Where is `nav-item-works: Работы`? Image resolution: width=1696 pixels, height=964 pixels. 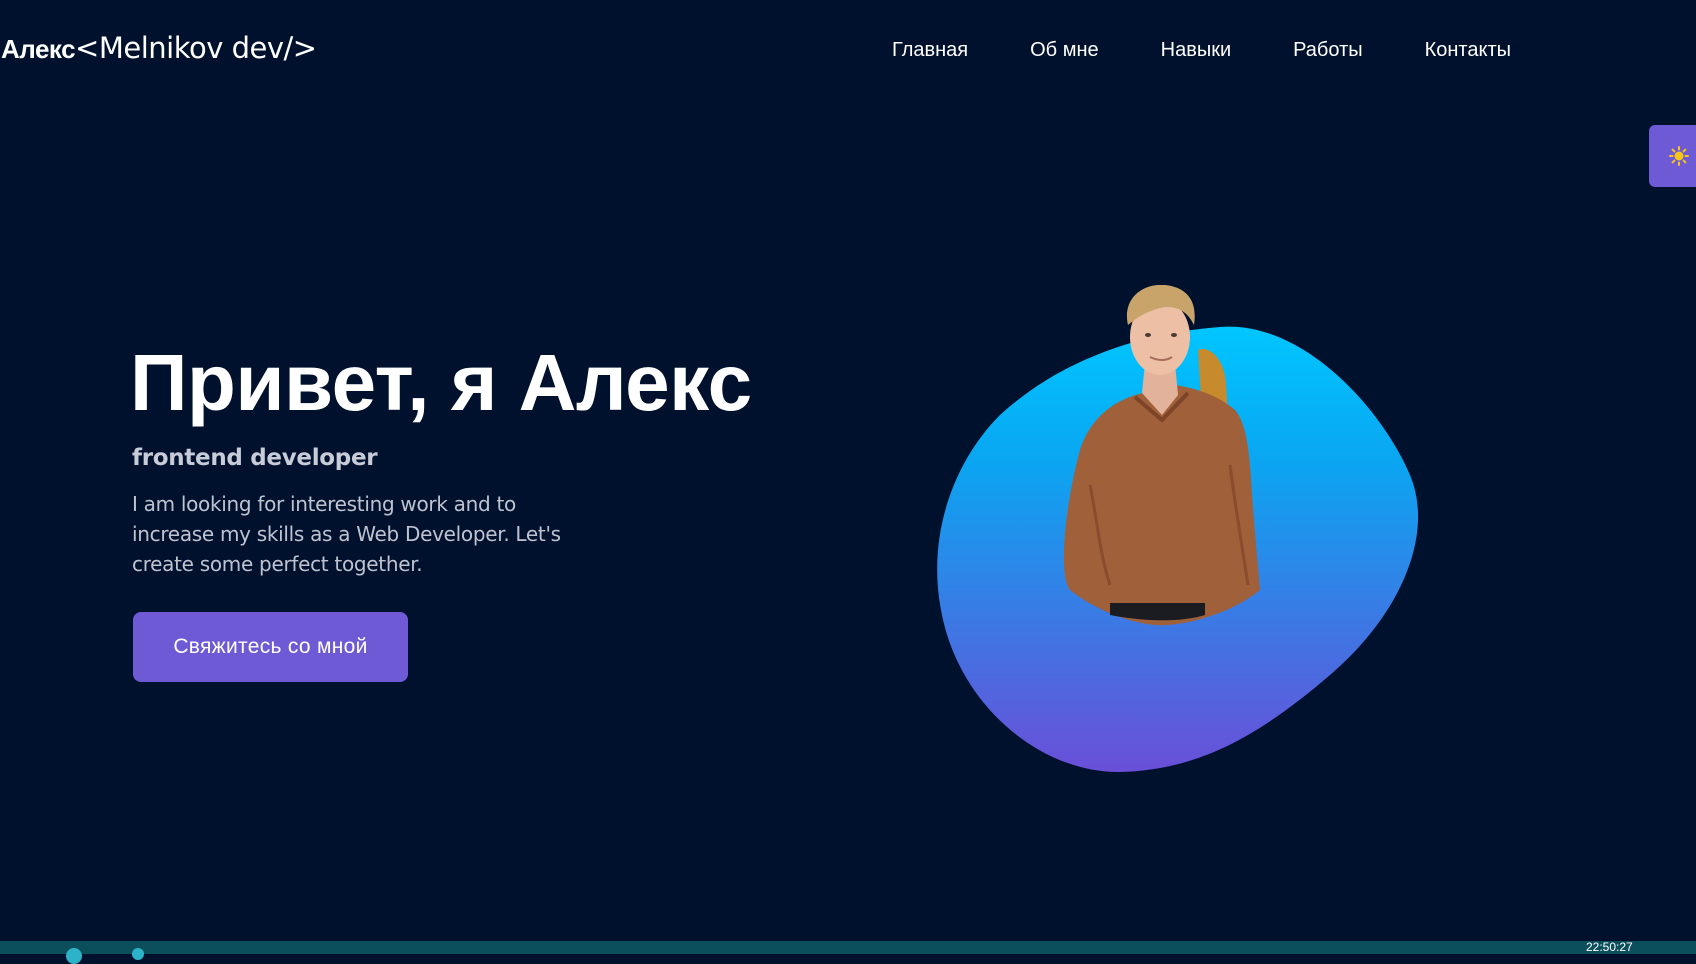
nav-item-works: Работы is located at coordinates (1327, 50).